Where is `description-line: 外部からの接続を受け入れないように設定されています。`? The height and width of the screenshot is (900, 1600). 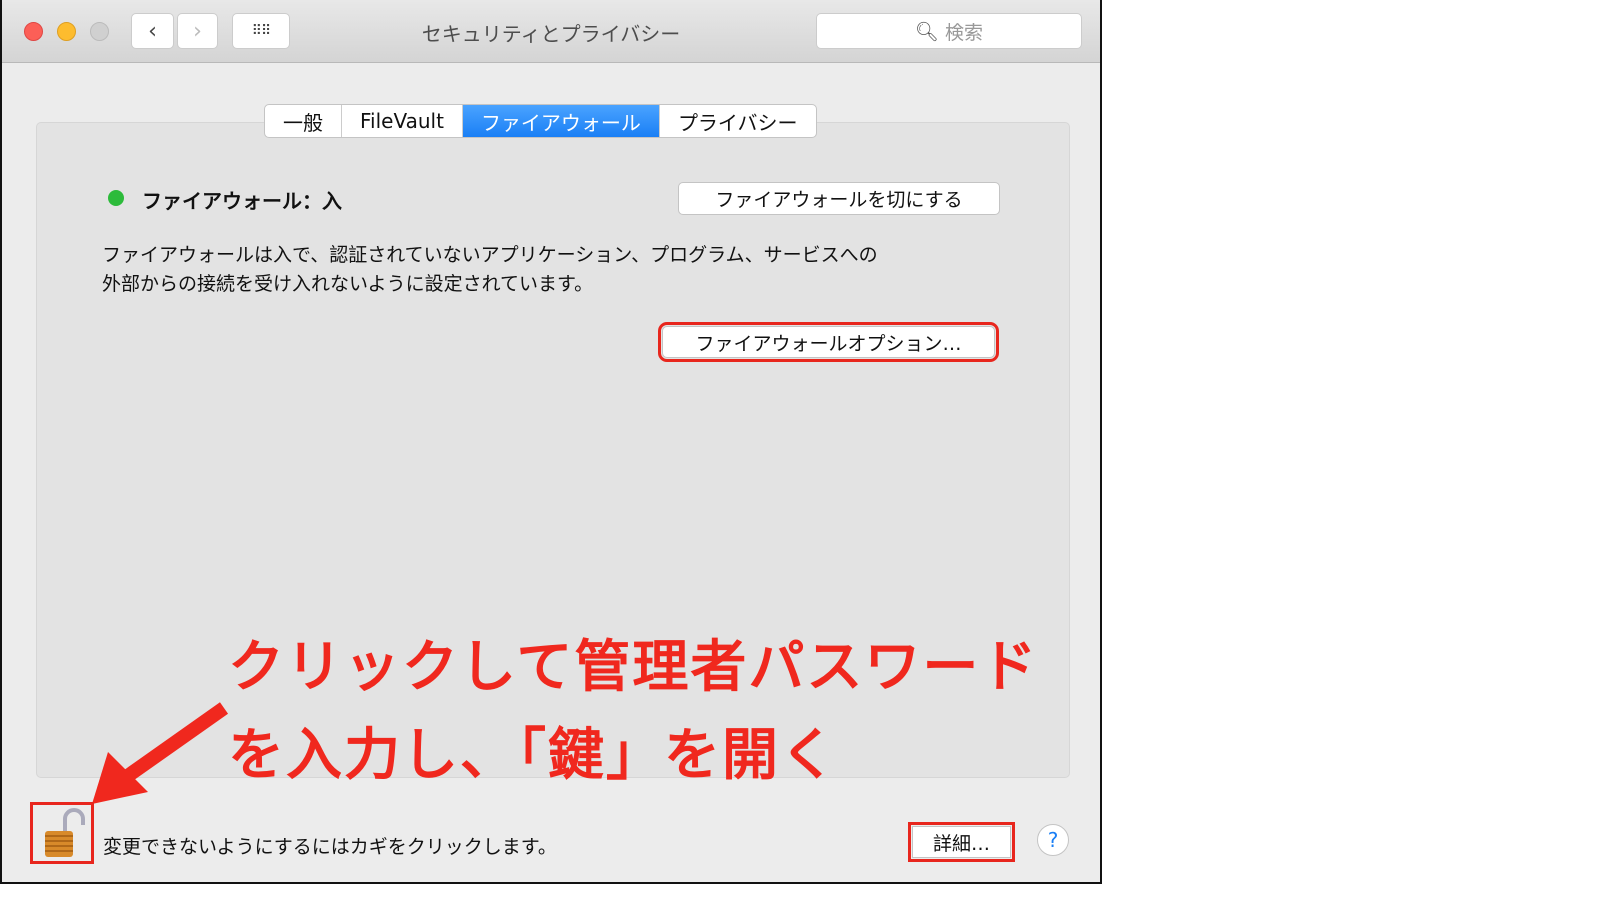 description-line: 外部からの接続を受け入れないように設定されています。 is located at coordinates (348, 284).